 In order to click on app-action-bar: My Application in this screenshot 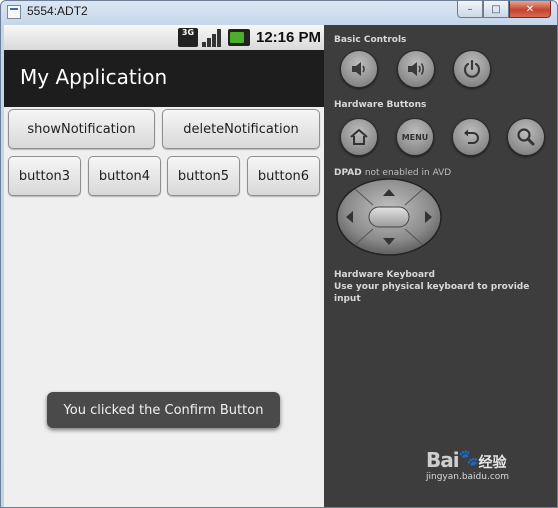, I will do `click(164, 78)`.